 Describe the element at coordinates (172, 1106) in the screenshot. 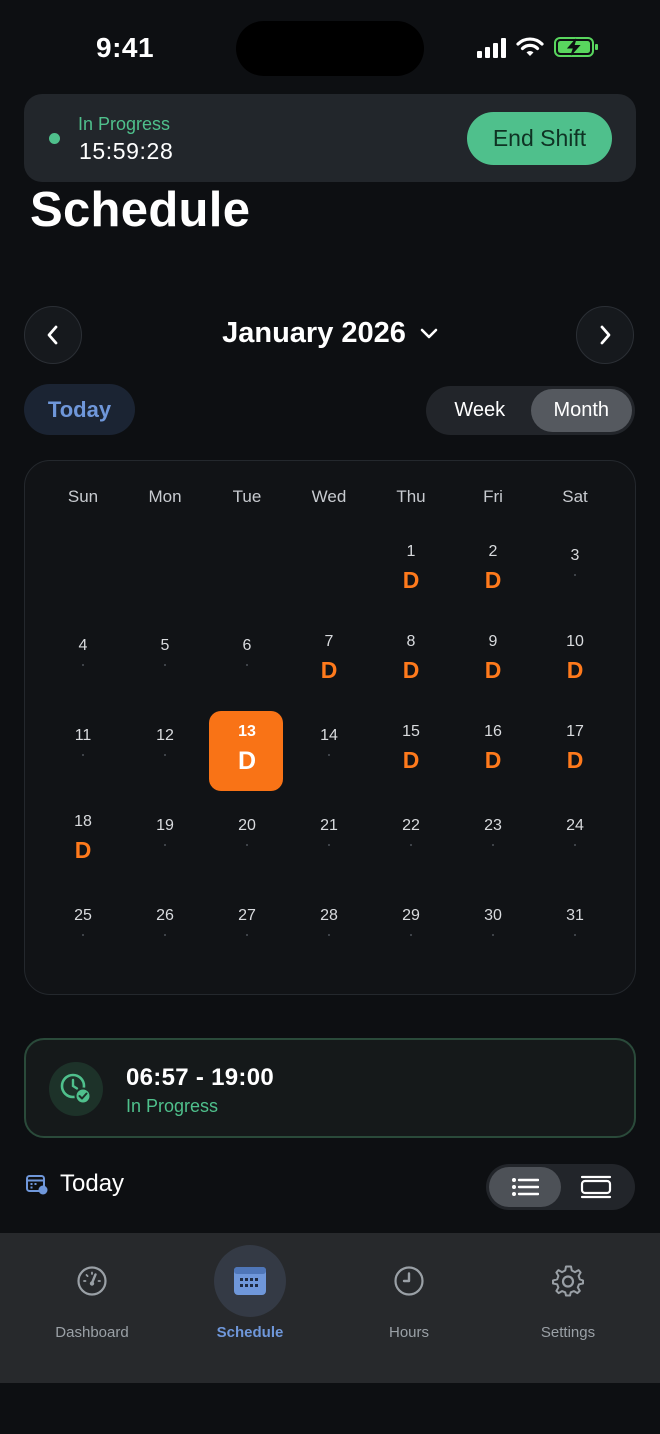

I see `shift-card-status: In Progress` at that location.